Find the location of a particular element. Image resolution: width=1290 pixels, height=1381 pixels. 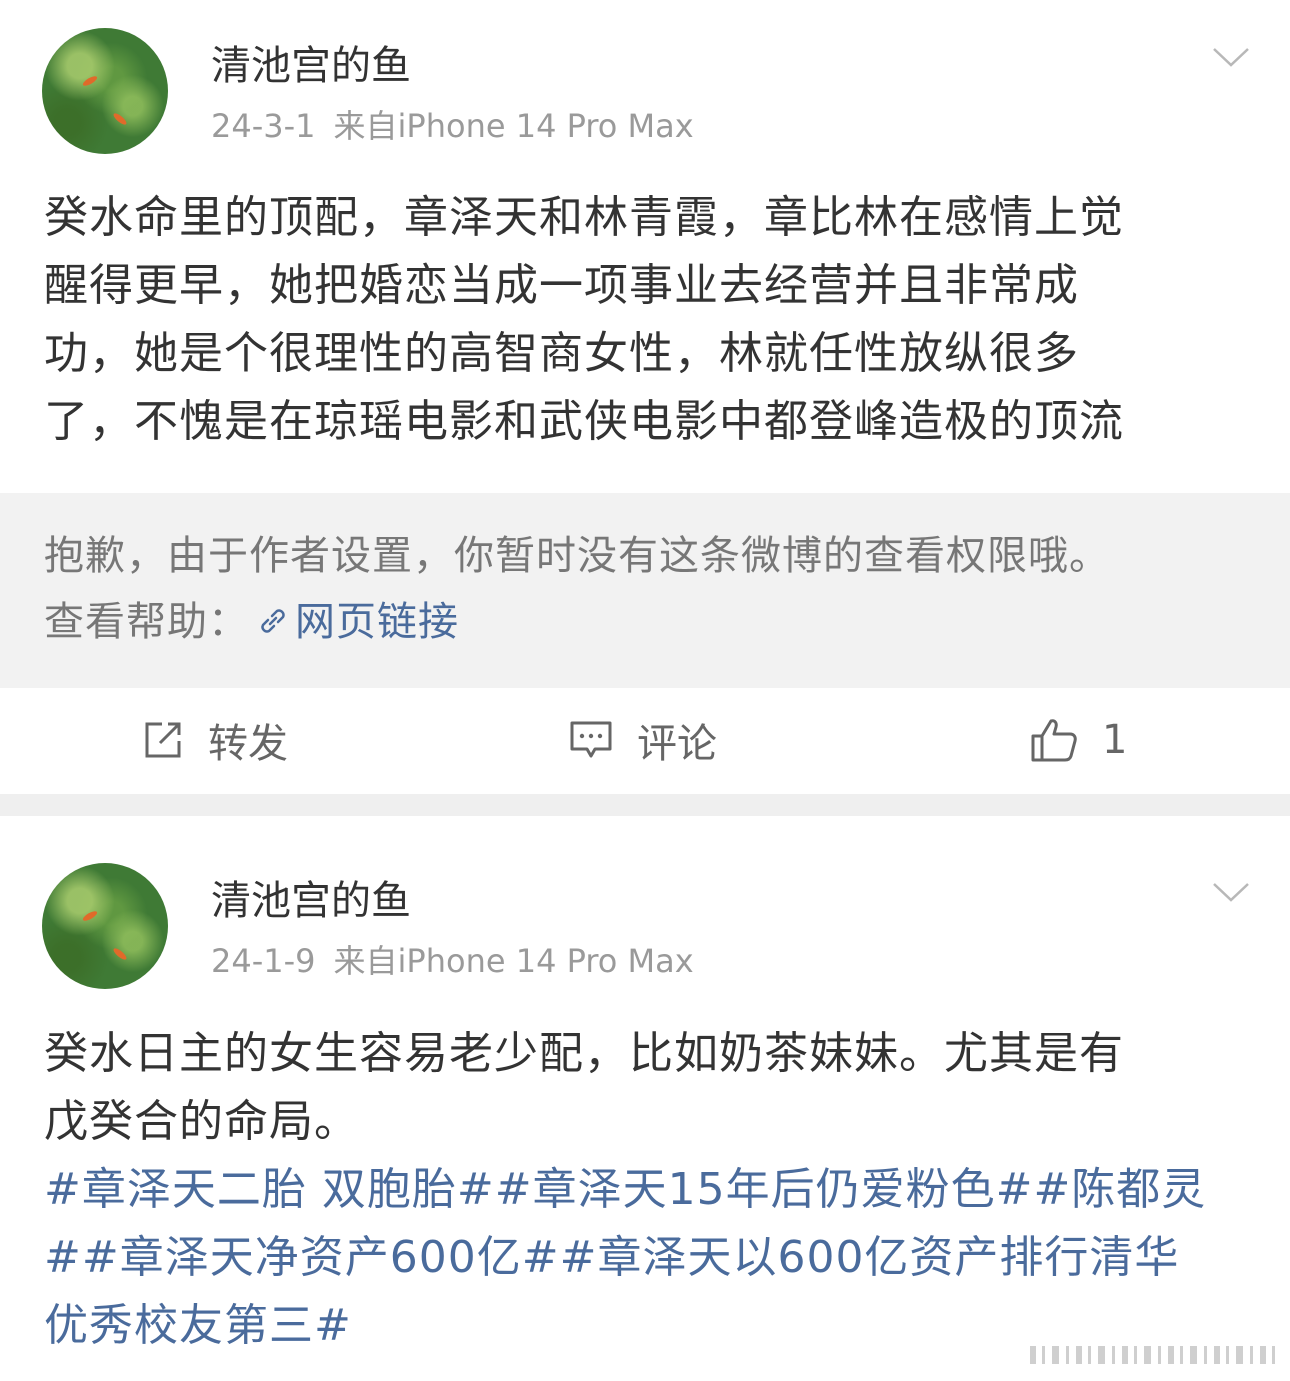

comment-label: 评论 is located at coordinates (677, 744).